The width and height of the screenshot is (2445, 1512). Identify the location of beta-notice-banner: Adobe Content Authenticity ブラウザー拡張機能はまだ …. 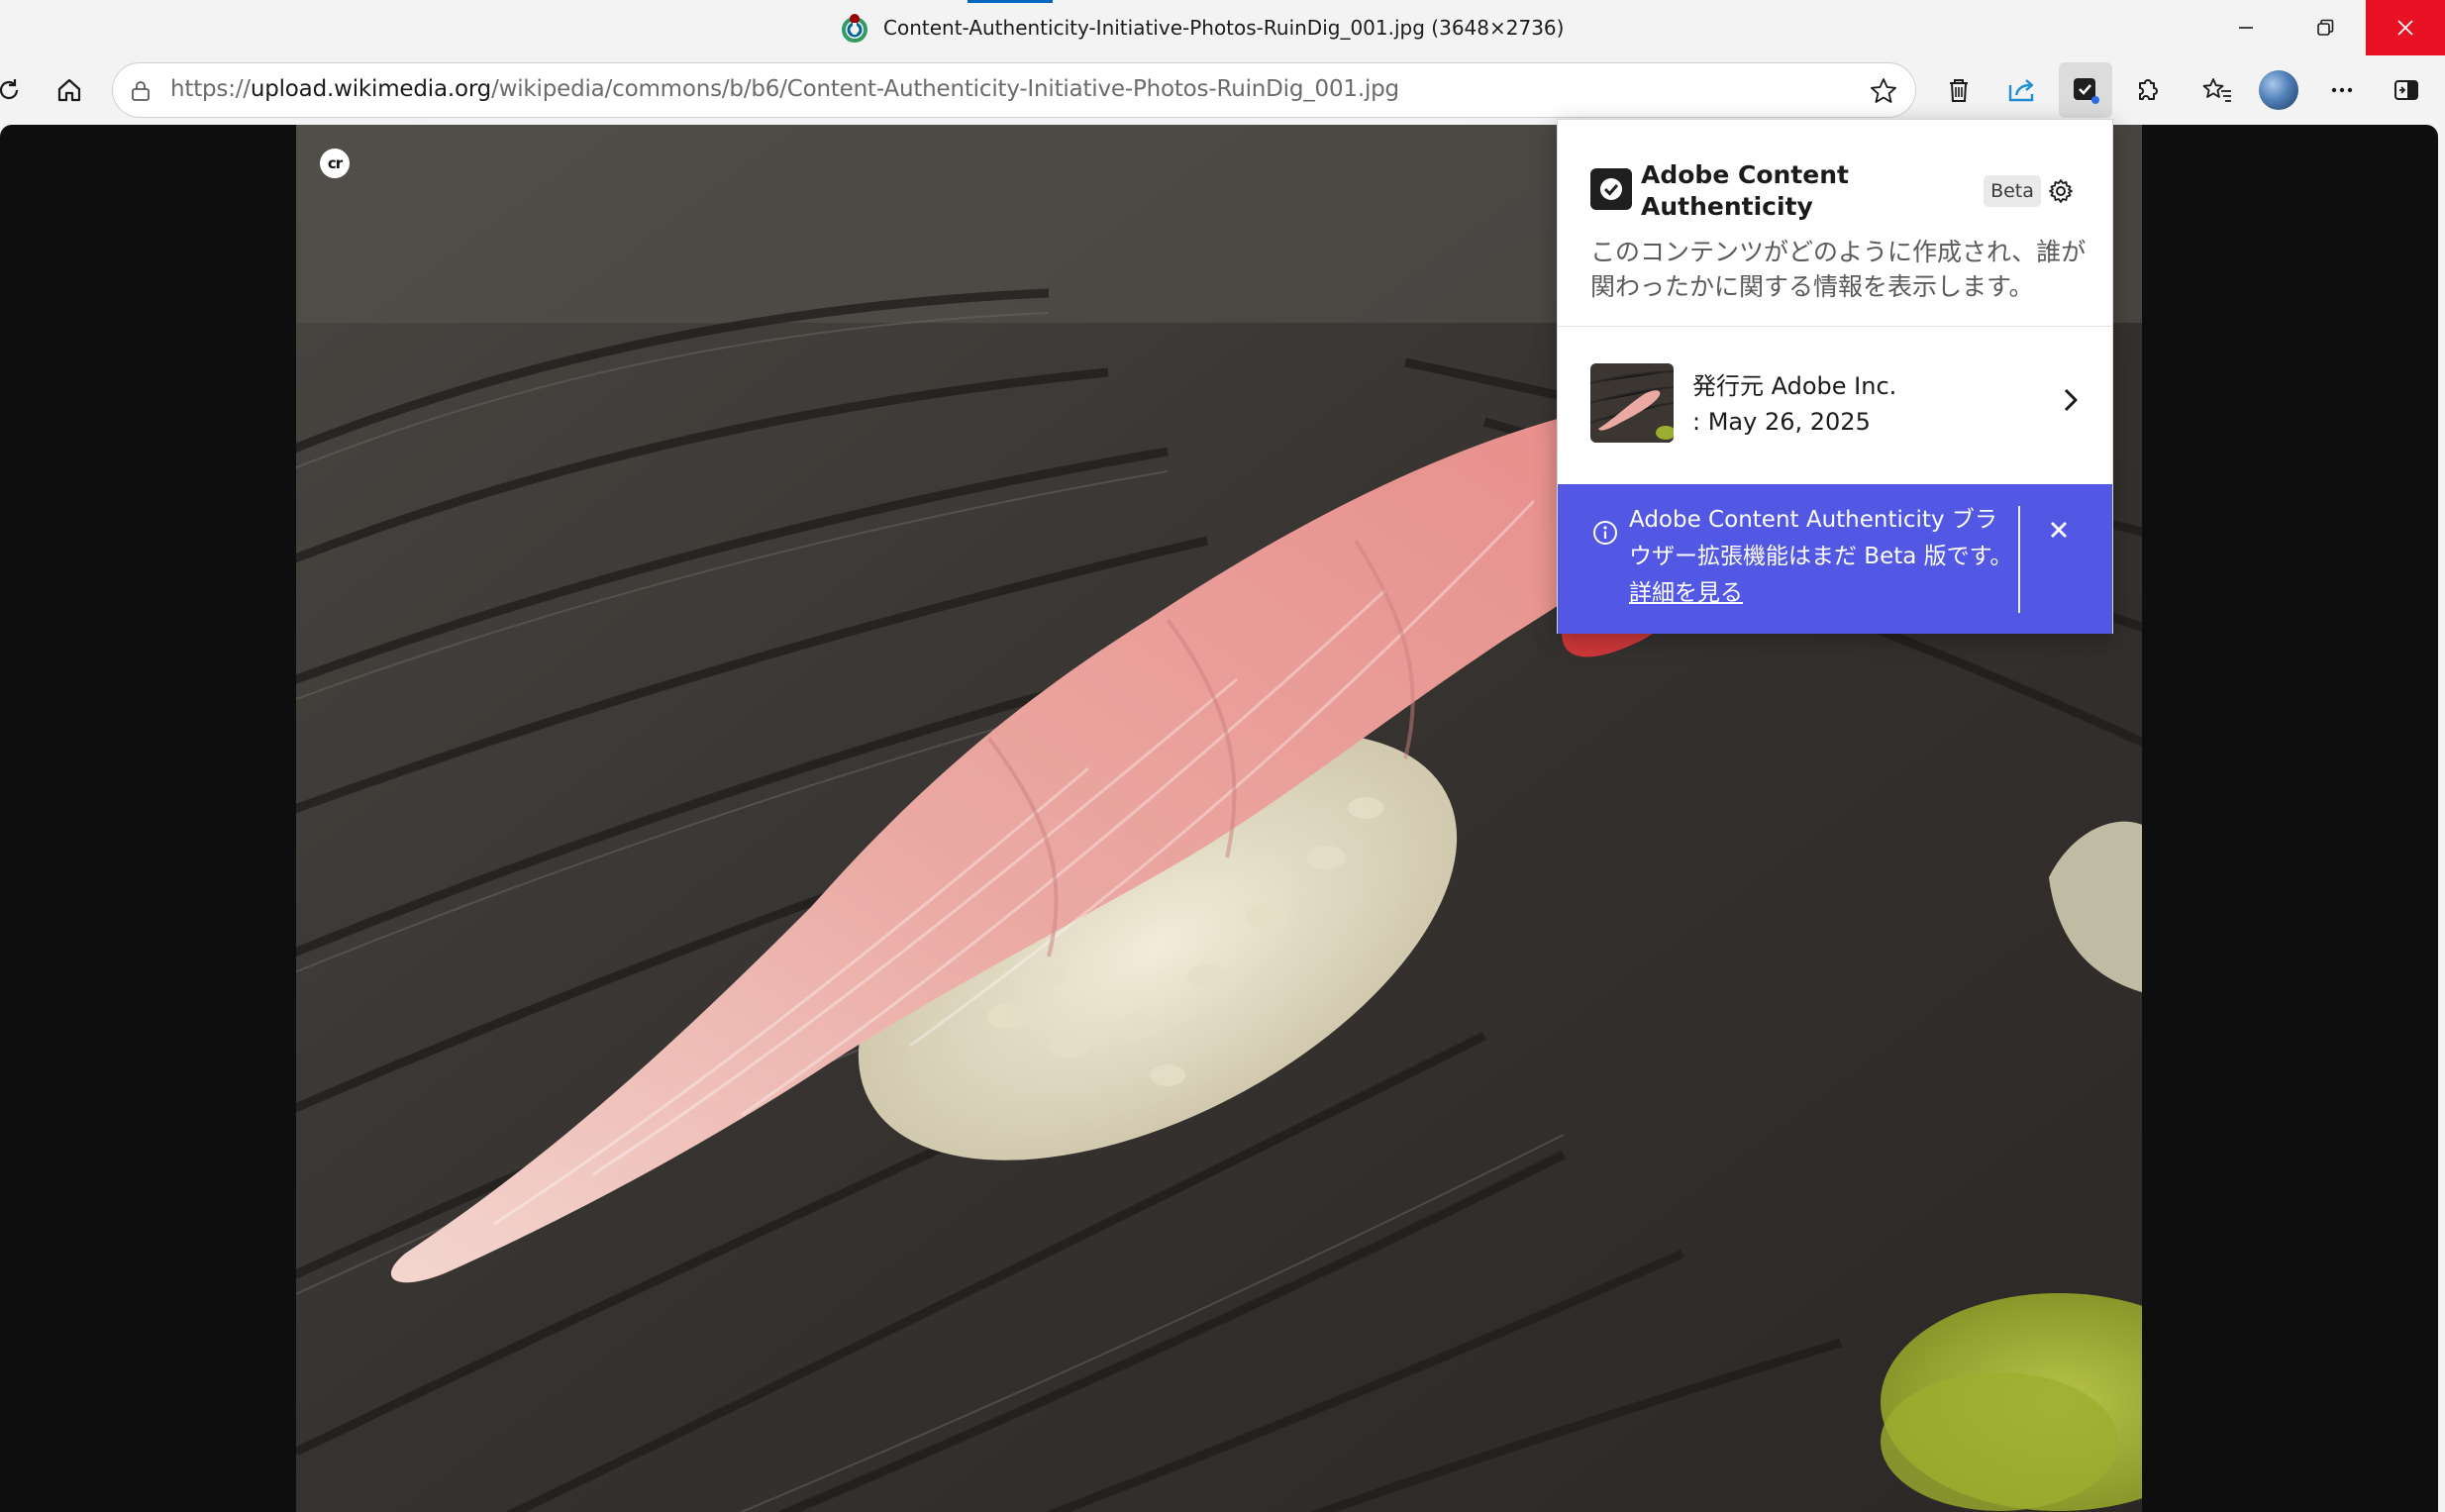
(1835, 559).